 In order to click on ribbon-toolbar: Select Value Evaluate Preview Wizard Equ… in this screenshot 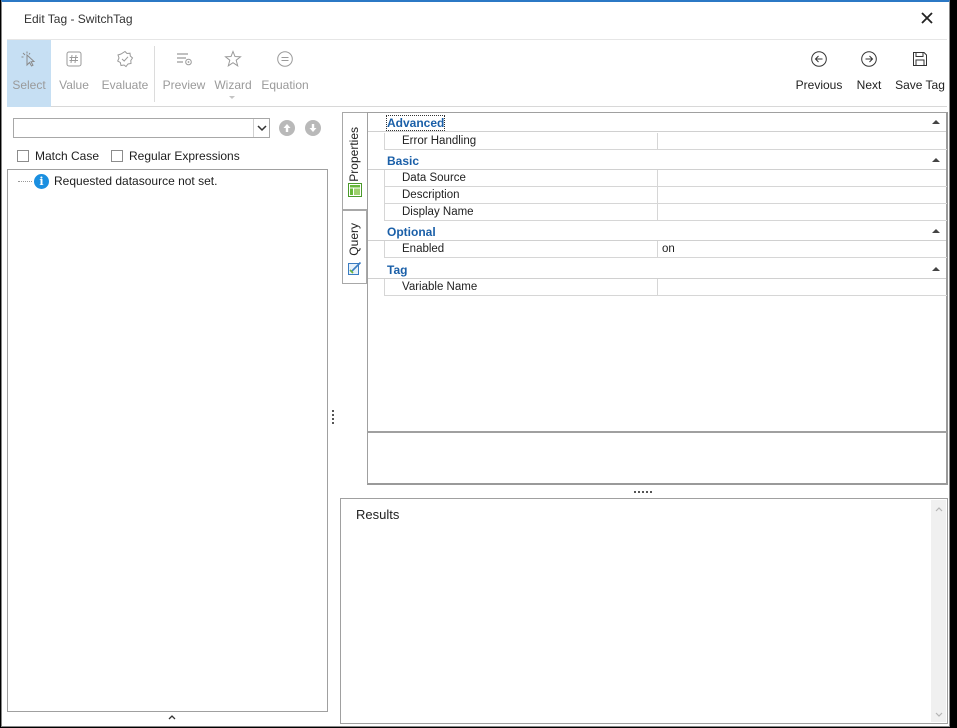, I will do `click(477, 73)`.